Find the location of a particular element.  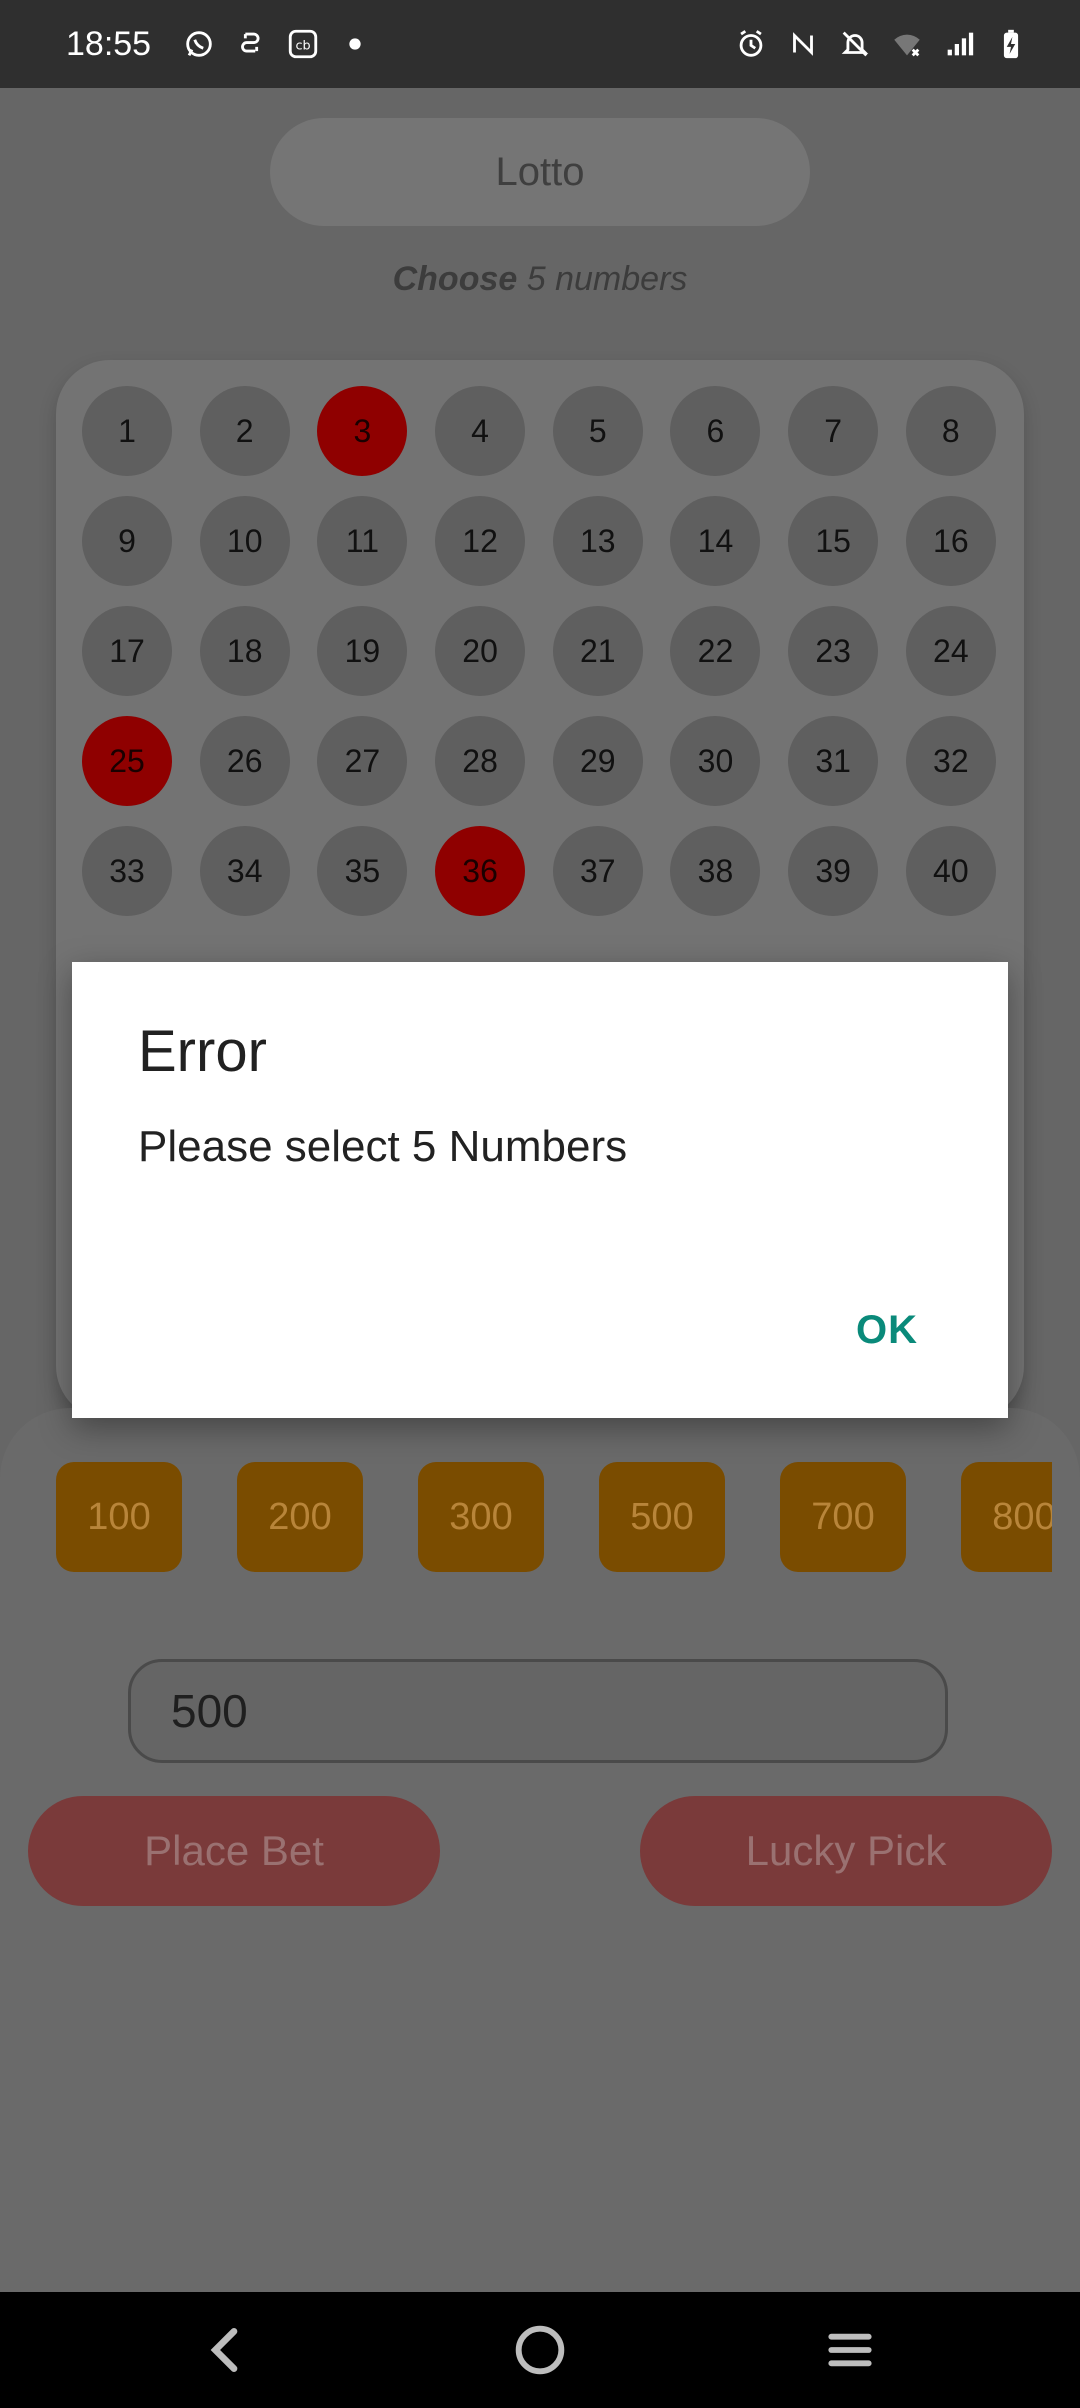

number-ball: 27 is located at coordinates (362, 761).